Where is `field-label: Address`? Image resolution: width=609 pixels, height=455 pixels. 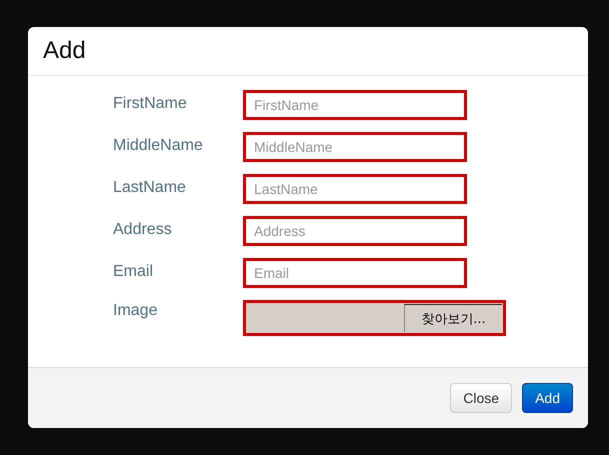
field-label: Address is located at coordinates (143, 230).